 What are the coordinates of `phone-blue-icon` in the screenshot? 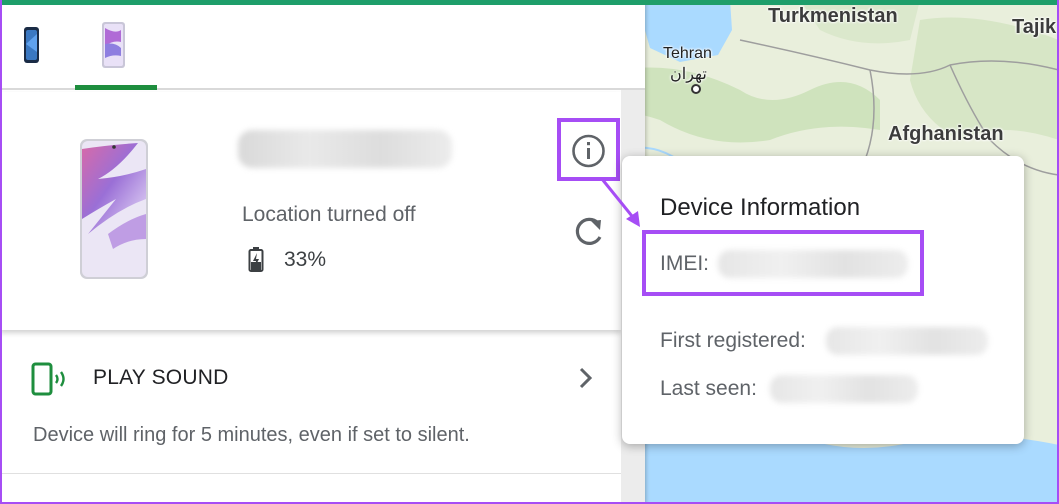 It's located at (31, 45).